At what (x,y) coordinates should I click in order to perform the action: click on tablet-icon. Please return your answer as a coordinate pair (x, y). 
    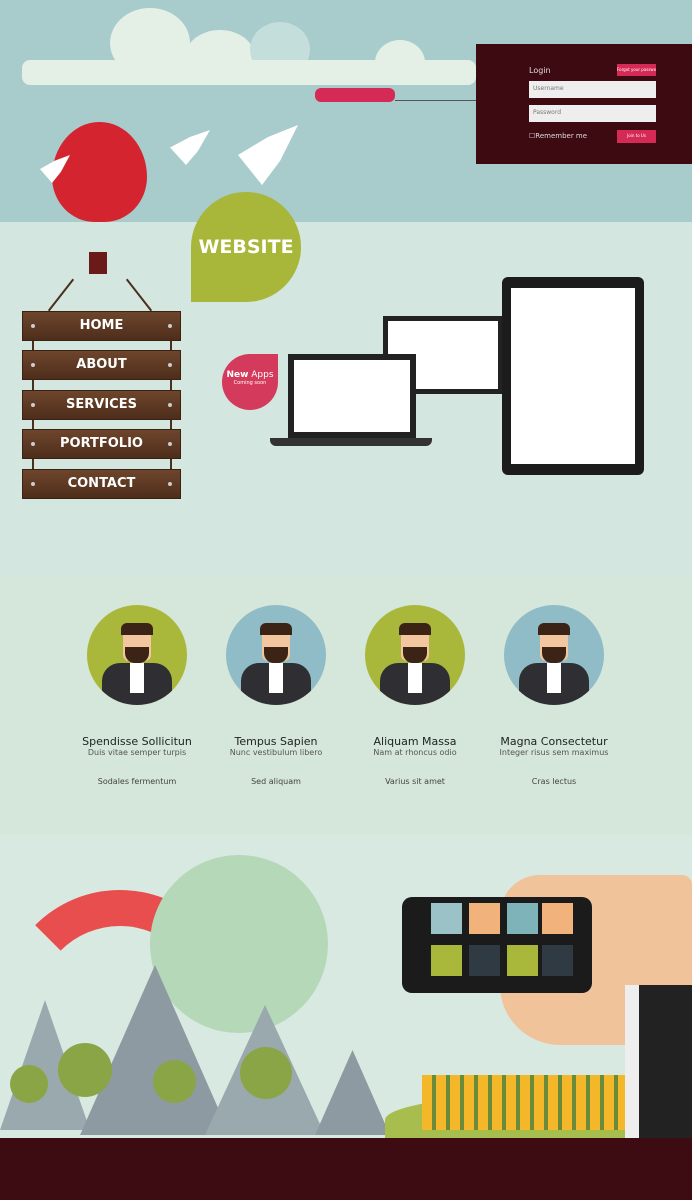
    Looking at the image, I should click on (573, 376).